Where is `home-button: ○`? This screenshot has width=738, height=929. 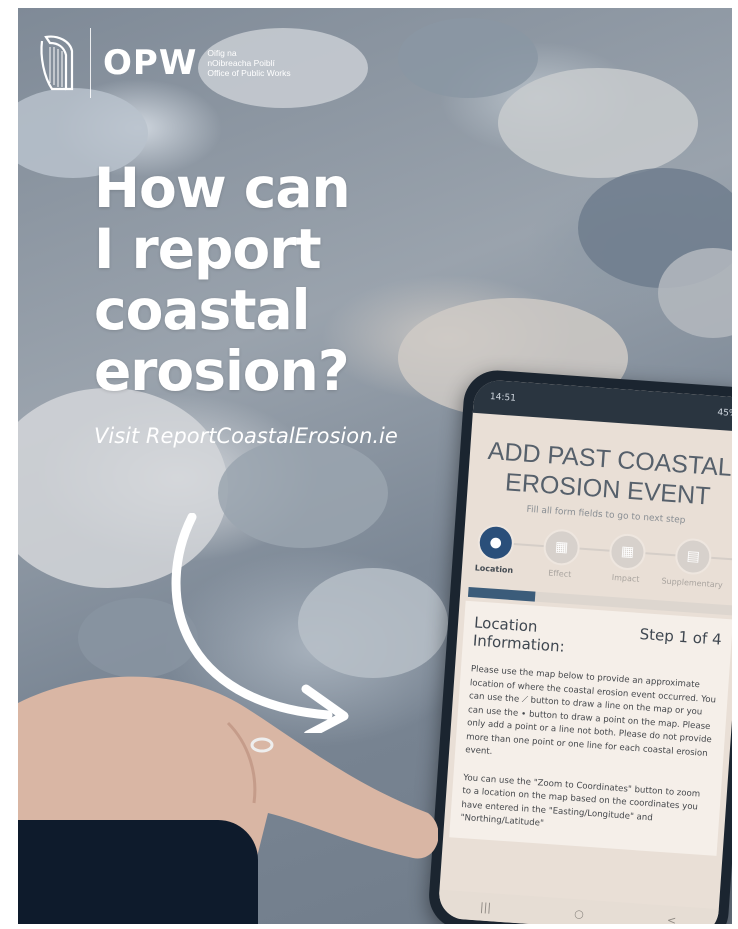
home-button: ○ is located at coordinates (579, 914).